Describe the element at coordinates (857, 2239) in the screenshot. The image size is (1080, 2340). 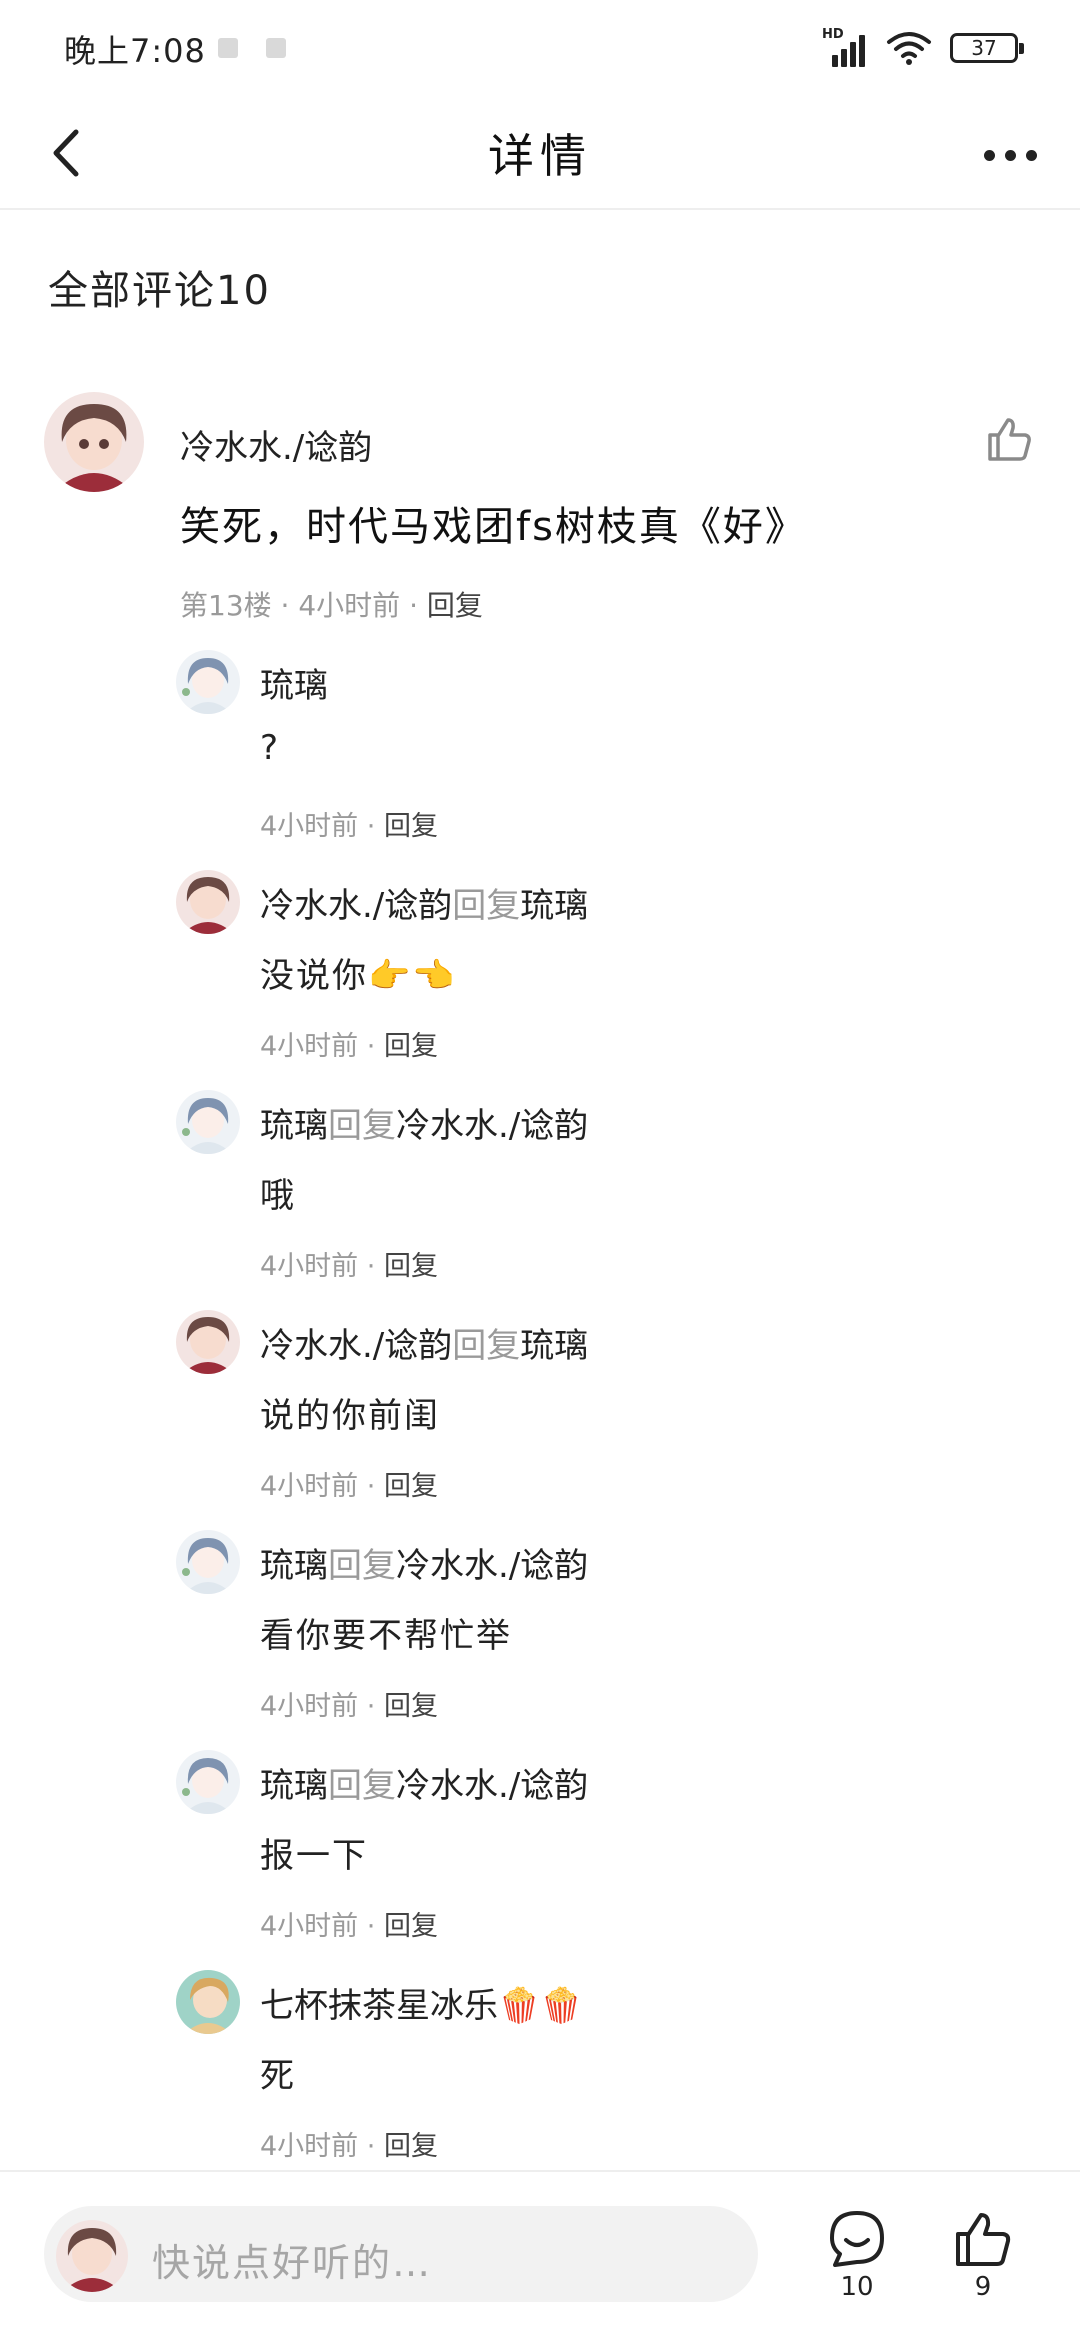
I see `comment-icon` at that location.